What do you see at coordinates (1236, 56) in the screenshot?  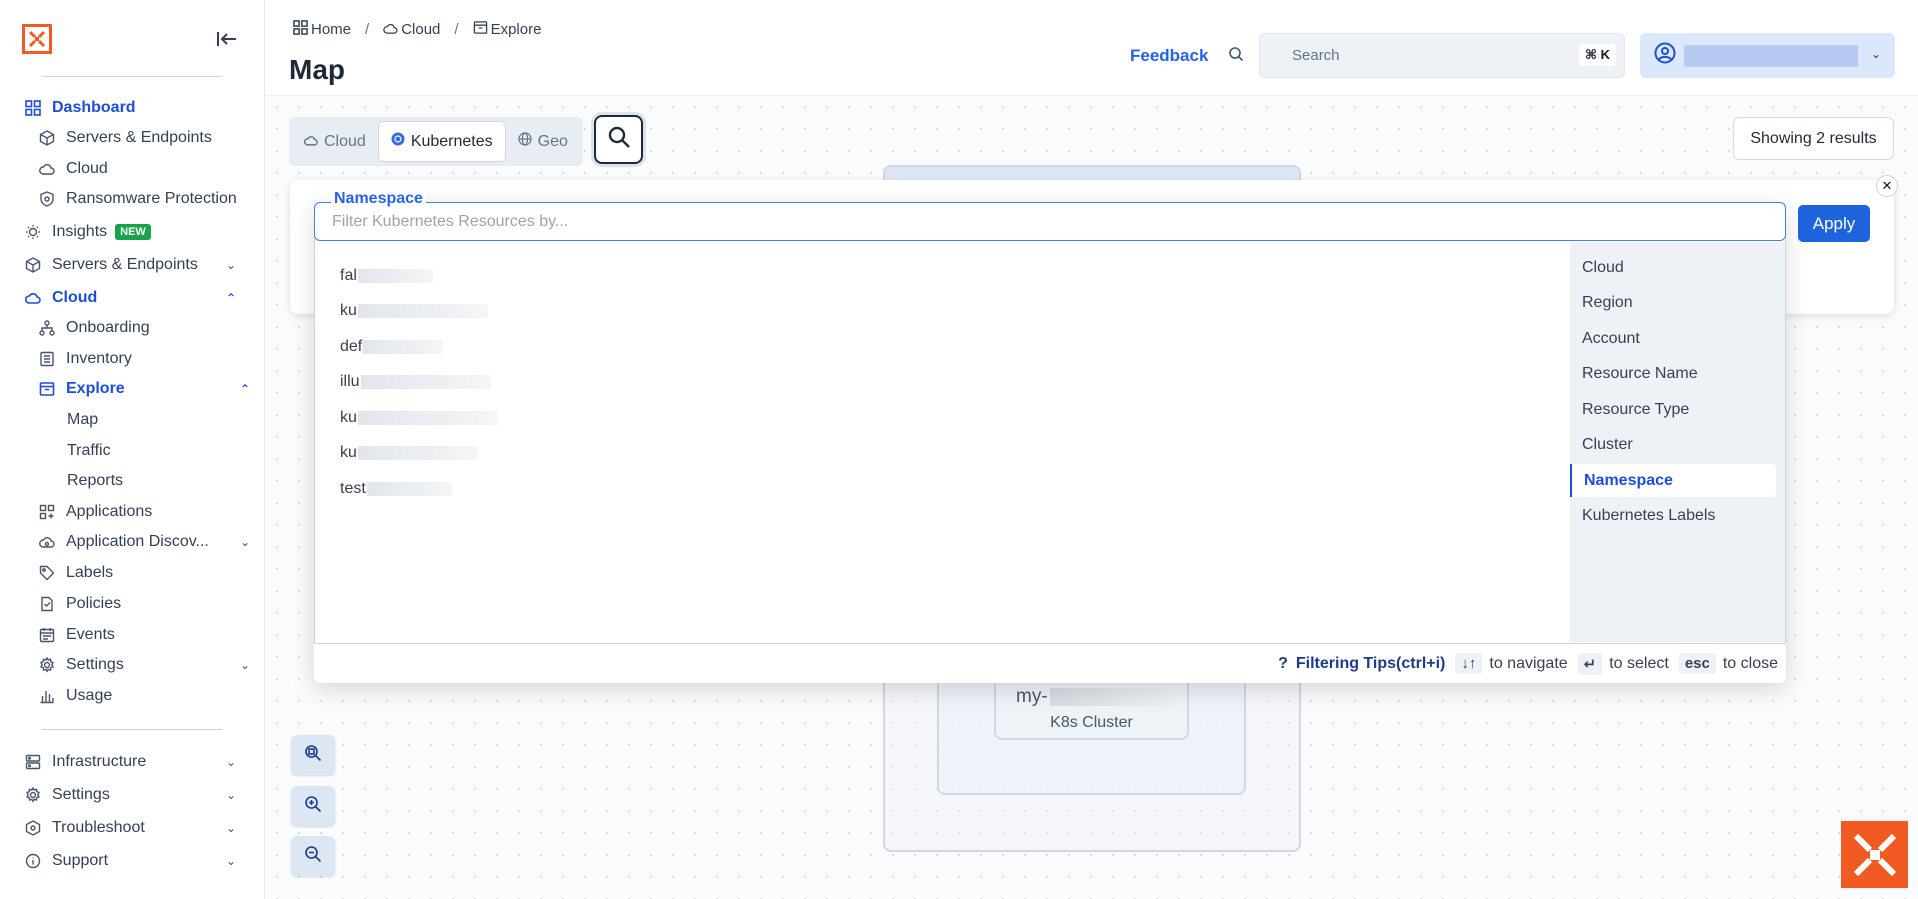 I see `search-icon` at bounding box center [1236, 56].